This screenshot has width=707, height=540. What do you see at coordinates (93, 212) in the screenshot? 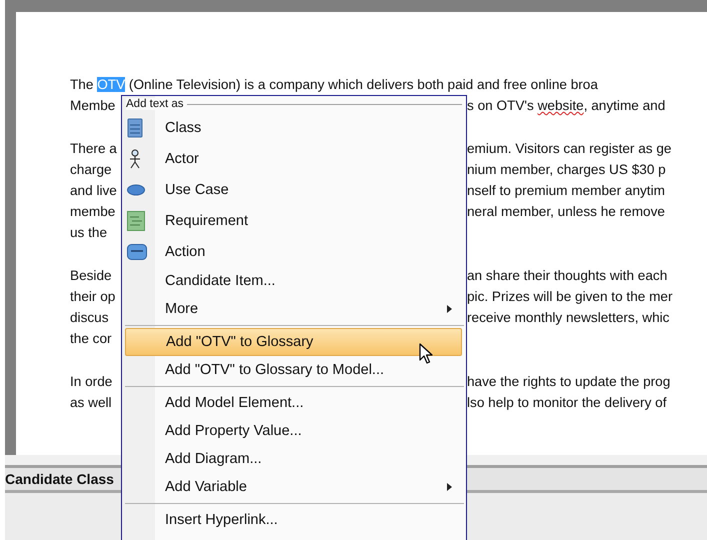
I see `text-line: membe` at bounding box center [93, 212].